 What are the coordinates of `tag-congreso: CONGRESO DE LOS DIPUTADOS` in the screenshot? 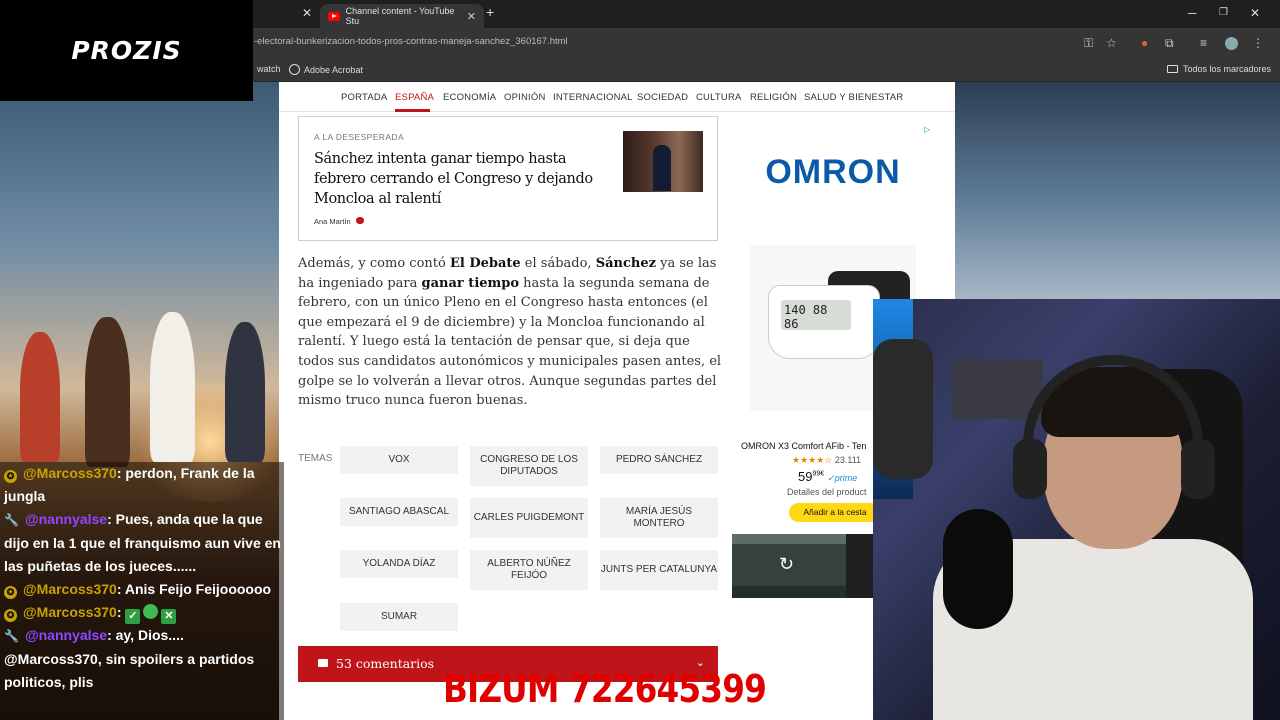 It's located at (529, 466).